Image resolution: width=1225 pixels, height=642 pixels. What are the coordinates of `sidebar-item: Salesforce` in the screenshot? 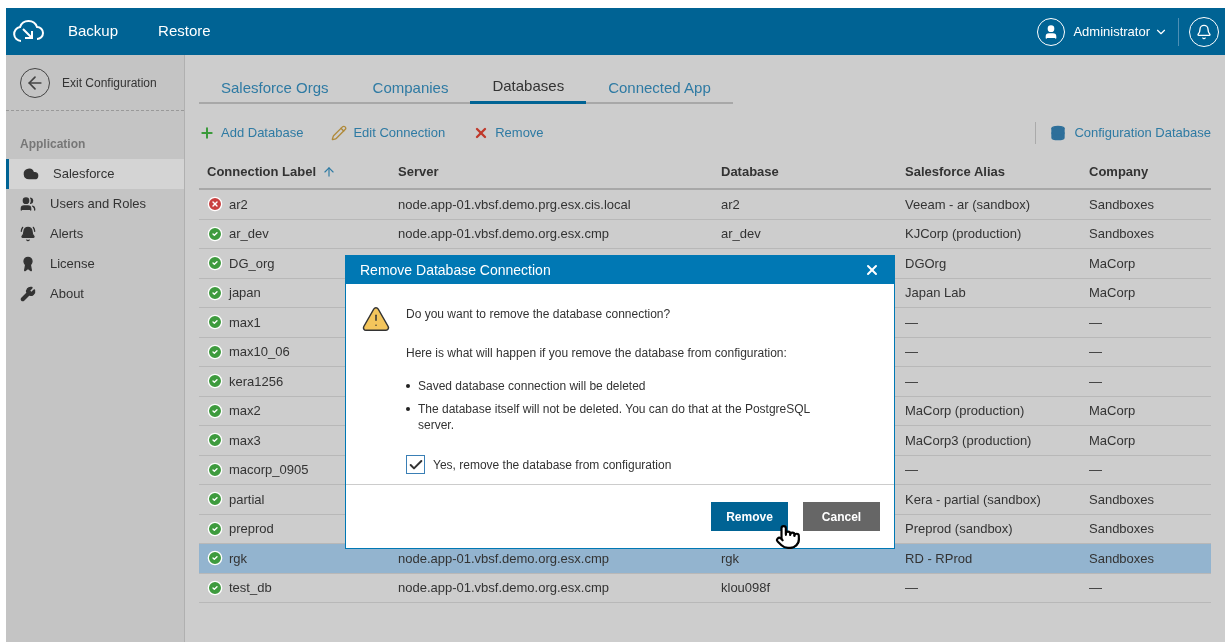 It's located at (95, 174).